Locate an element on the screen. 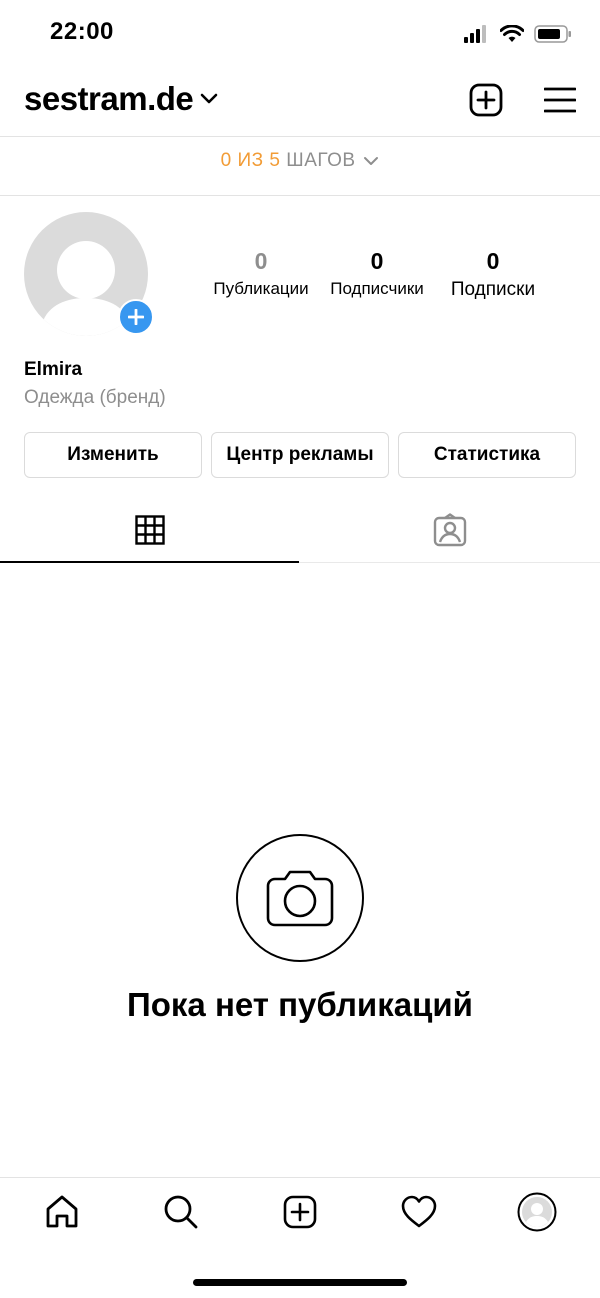 The width and height of the screenshot is (600, 1298). tab-tagged is located at coordinates (450, 530).